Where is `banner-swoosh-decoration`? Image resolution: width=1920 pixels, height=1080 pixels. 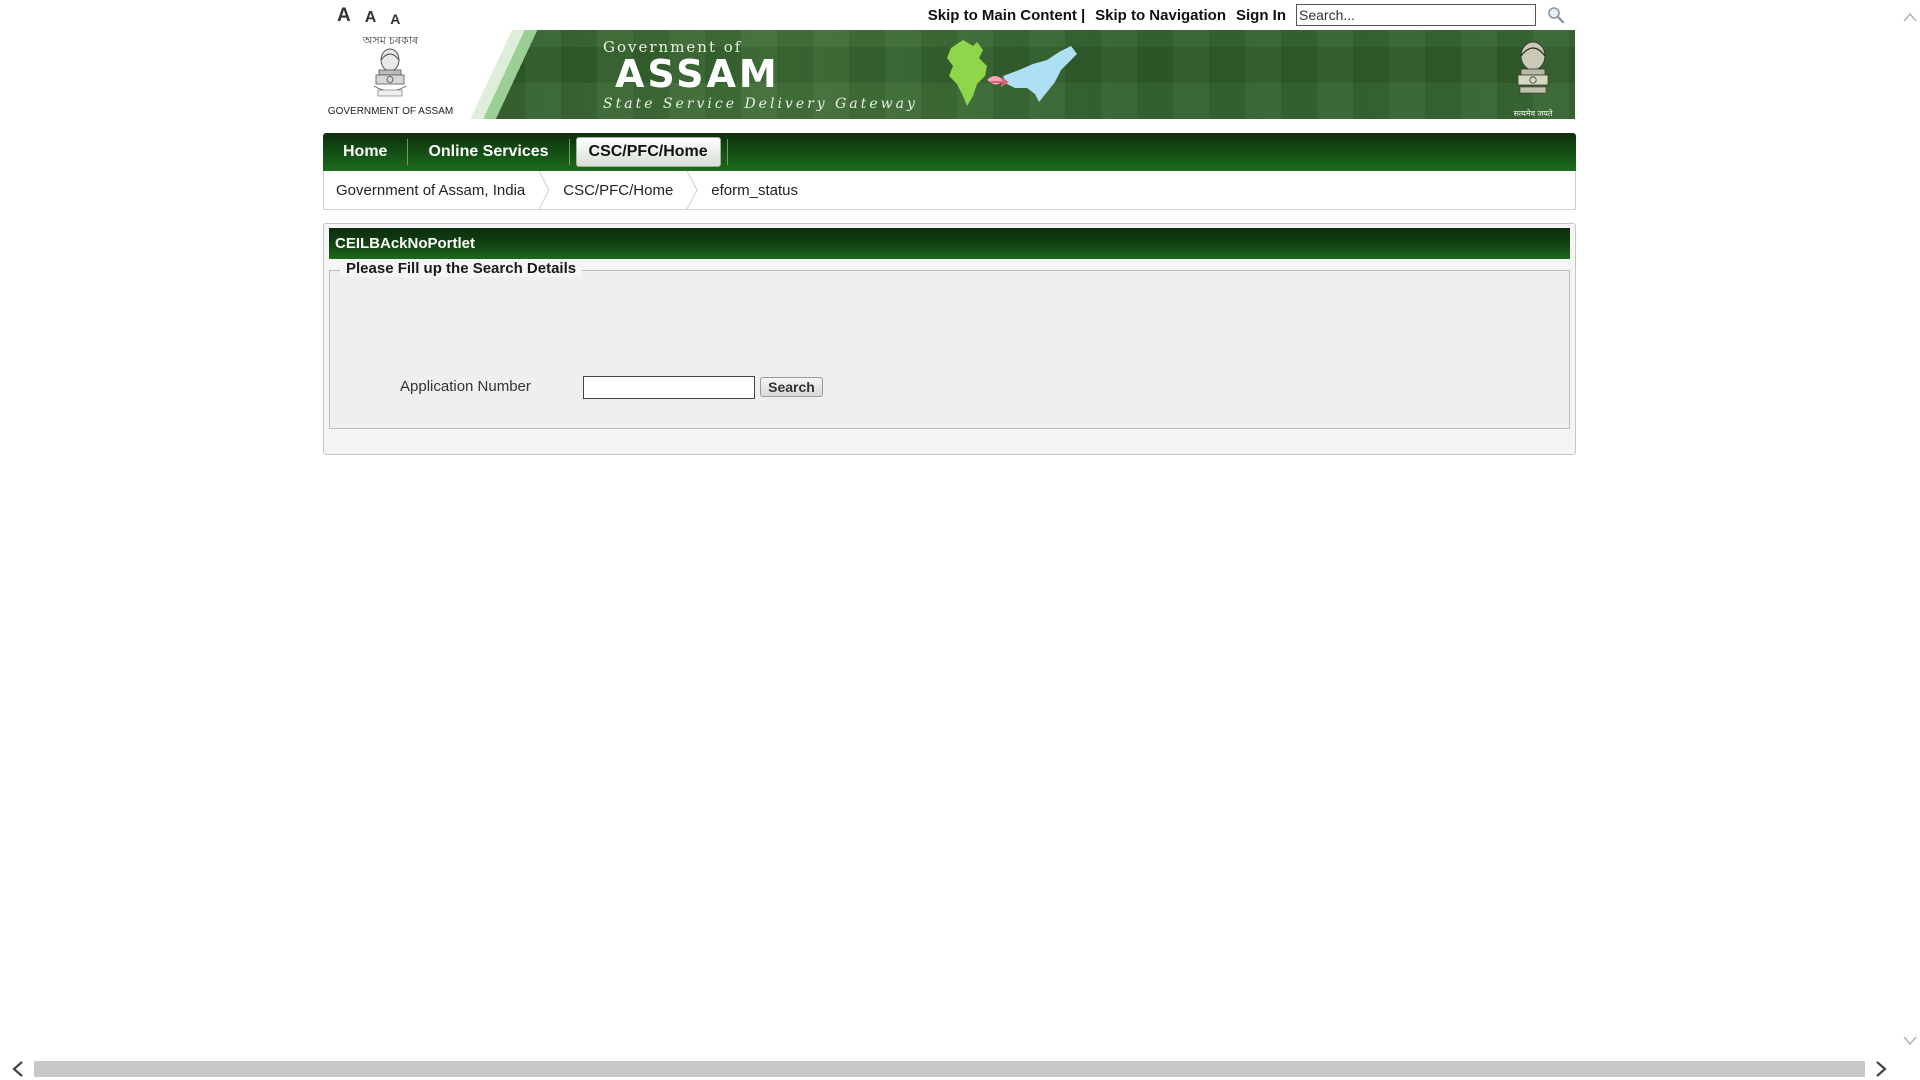 banner-swoosh-decoration is located at coordinates (518, 74).